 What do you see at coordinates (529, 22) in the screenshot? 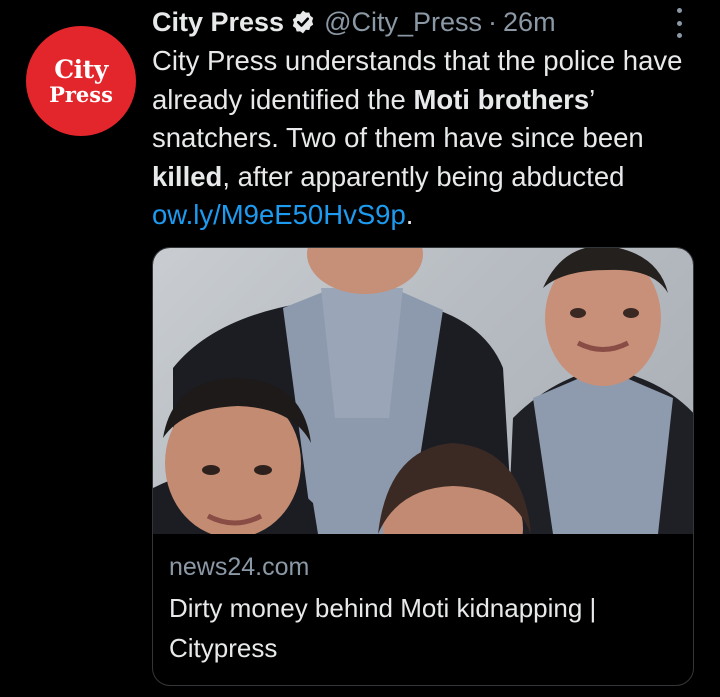
I see `tweet-timestamp: 26m` at bounding box center [529, 22].